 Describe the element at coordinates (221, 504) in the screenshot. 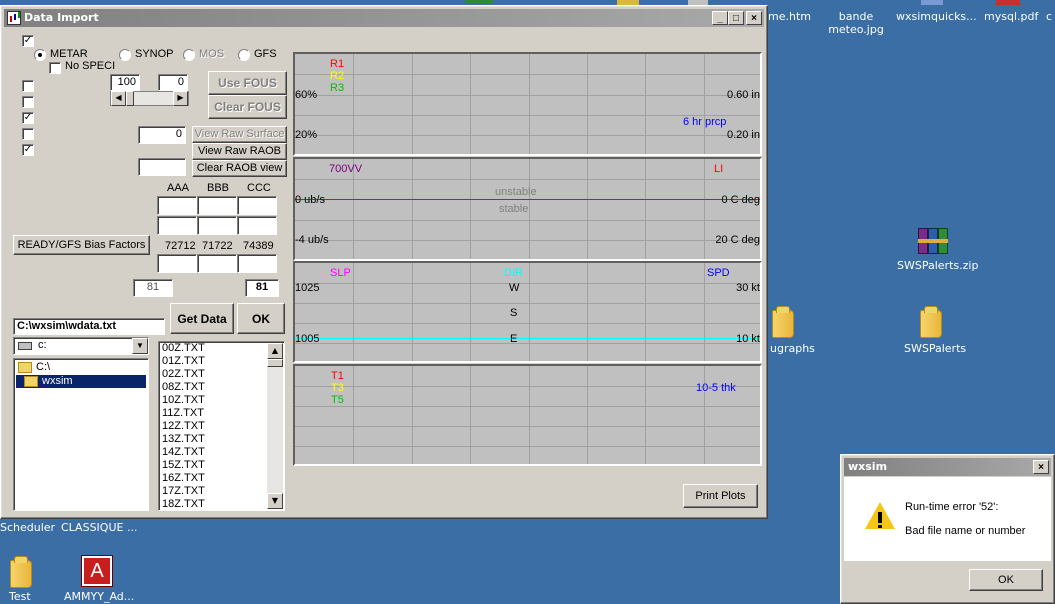

I see `list-item: 18Z.TXT` at that location.